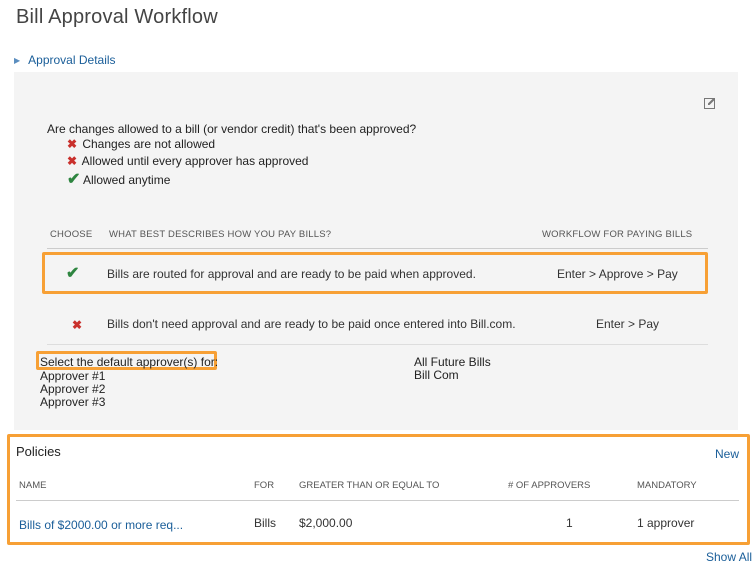 The width and height of the screenshot is (756, 583). I want to click on policy-for: Bills, so click(265, 523).